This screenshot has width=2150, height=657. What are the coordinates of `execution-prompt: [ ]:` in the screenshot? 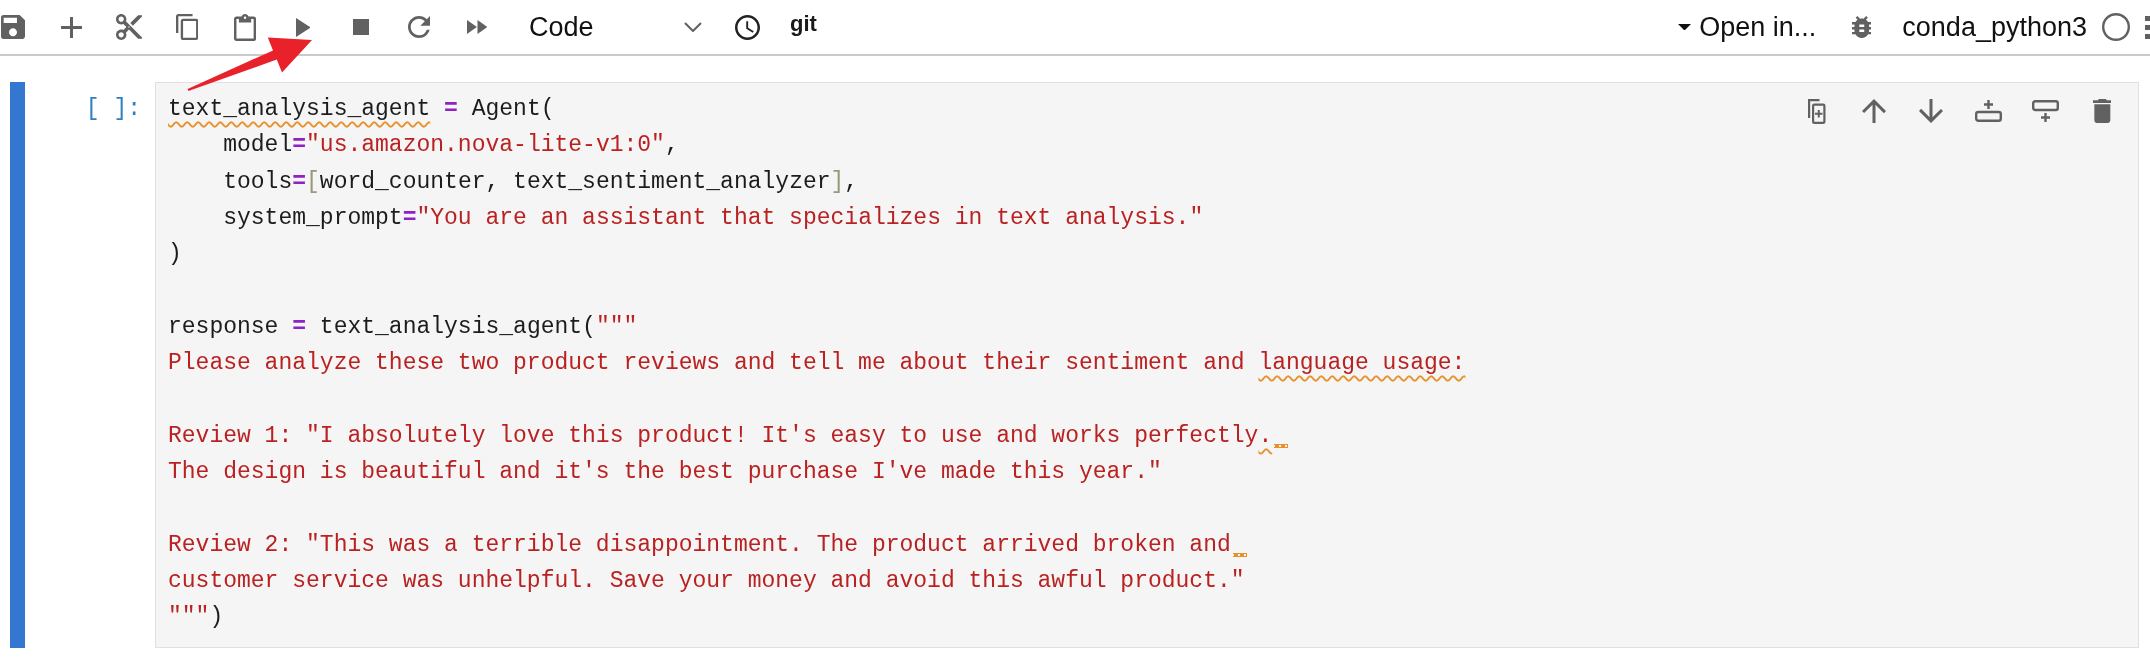 It's located at (113, 109).